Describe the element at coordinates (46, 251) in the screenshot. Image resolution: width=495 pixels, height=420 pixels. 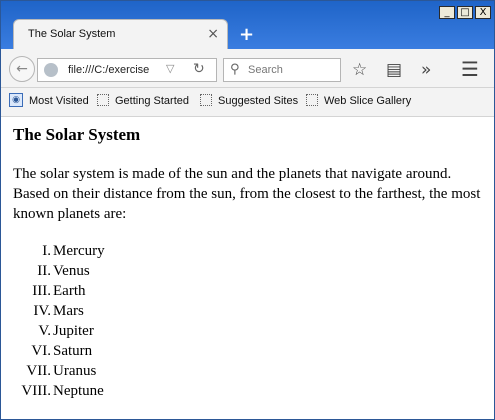
I see `list-number: I.` at that location.